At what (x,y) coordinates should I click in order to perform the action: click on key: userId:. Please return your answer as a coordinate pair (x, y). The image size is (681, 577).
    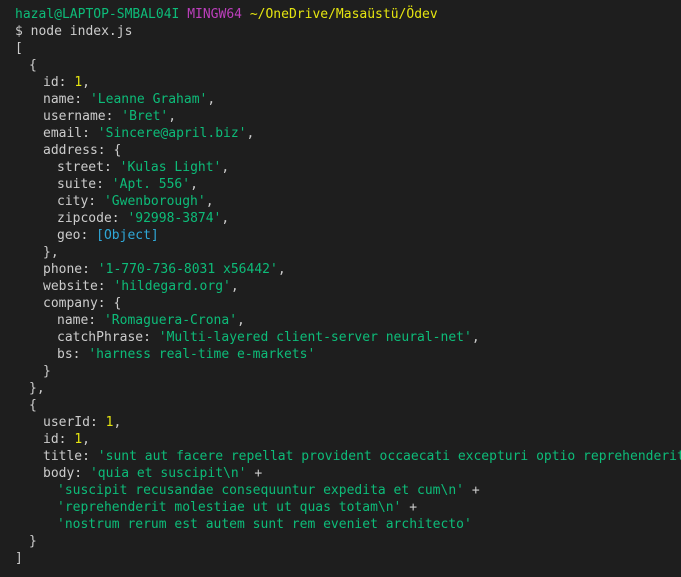
    Looking at the image, I should click on (74, 422).